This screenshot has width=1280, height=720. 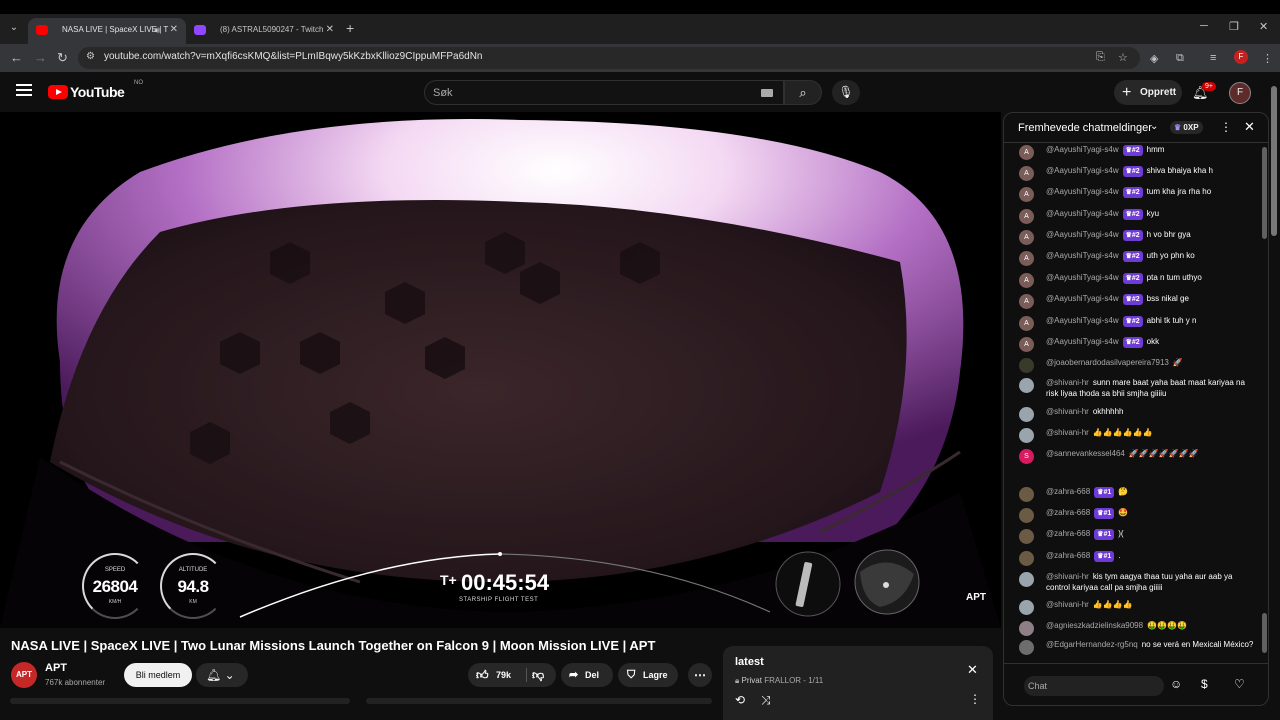 What do you see at coordinates (975, 699) in the screenshot?
I see `playlist-more-icon: ⋮` at bounding box center [975, 699].